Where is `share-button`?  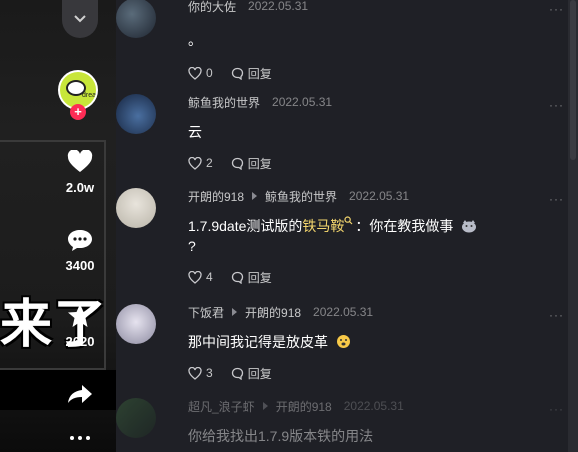 share-button is located at coordinates (80, 394).